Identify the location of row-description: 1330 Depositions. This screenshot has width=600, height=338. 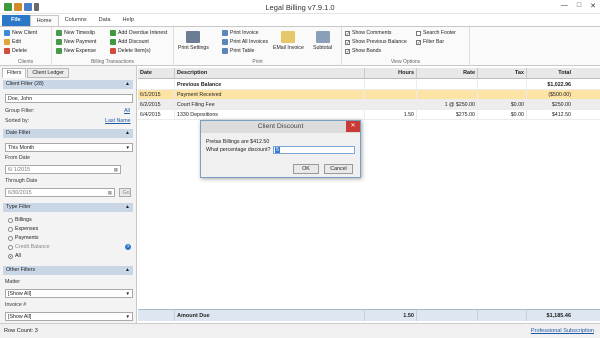
(270, 114).